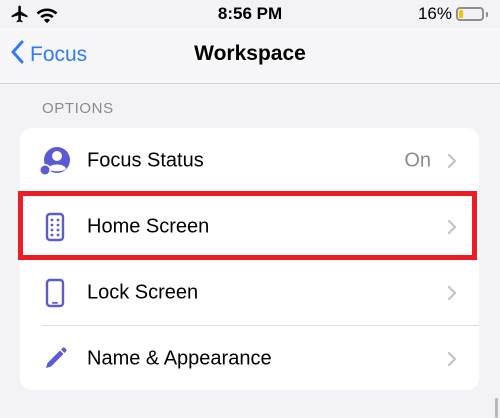  Describe the element at coordinates (250, 14) in the screenshot. I see `status-bar: 8:56 PM 16%` at that location.